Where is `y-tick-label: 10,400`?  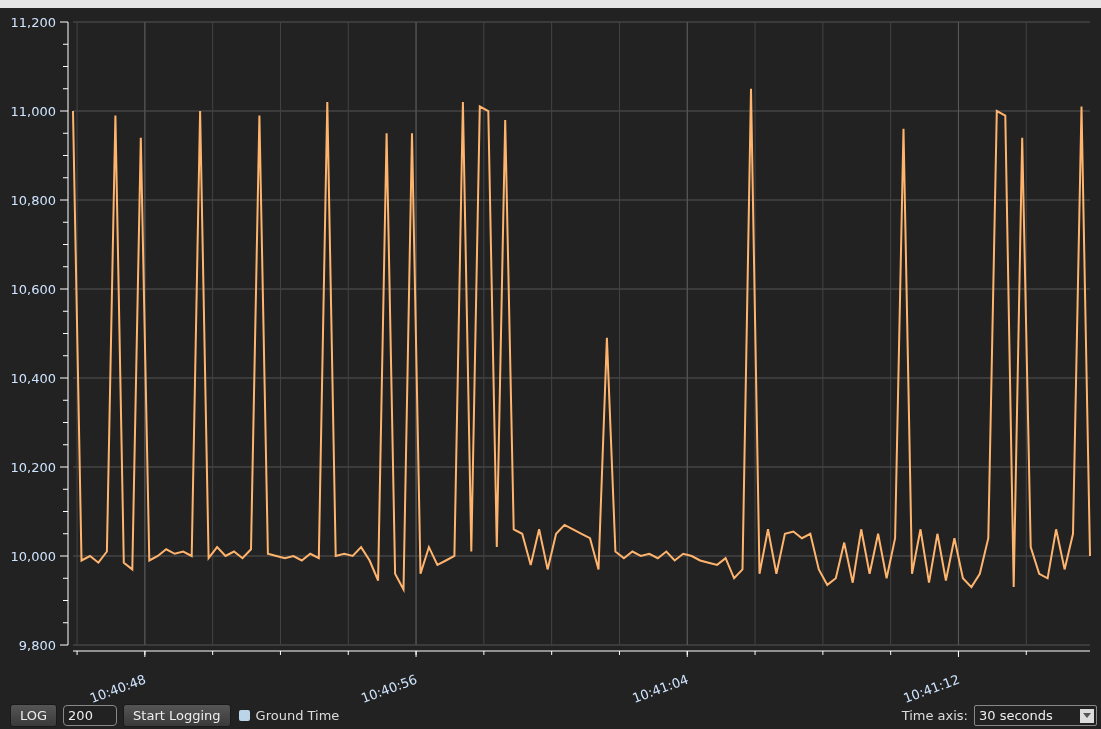
y-tick-label: 10,400 is located at coordinates (33, 378).